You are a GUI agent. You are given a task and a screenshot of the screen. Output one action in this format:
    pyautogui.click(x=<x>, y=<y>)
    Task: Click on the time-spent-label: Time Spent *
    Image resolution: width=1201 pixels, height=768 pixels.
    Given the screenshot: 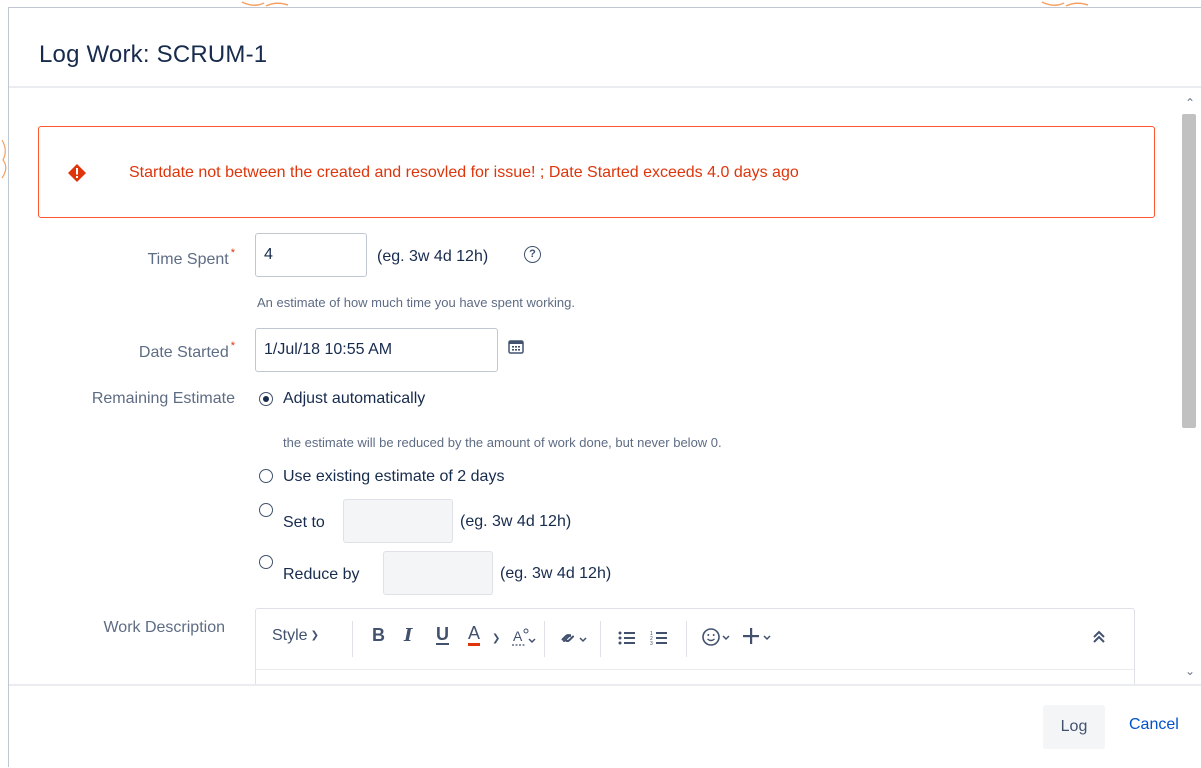 What is the action you would take?
    pyautogui.click(x=122, y=258)
    